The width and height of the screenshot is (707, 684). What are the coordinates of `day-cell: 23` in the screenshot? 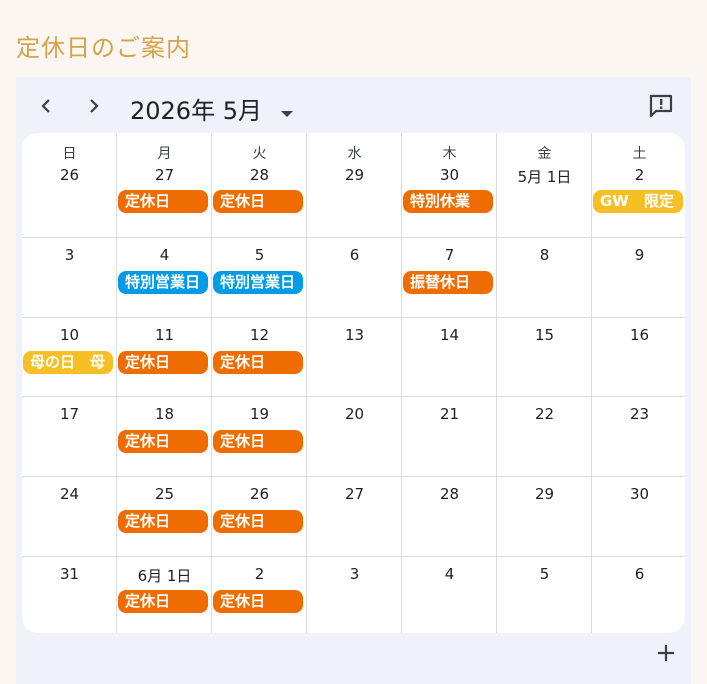 It's located at (638, 436).